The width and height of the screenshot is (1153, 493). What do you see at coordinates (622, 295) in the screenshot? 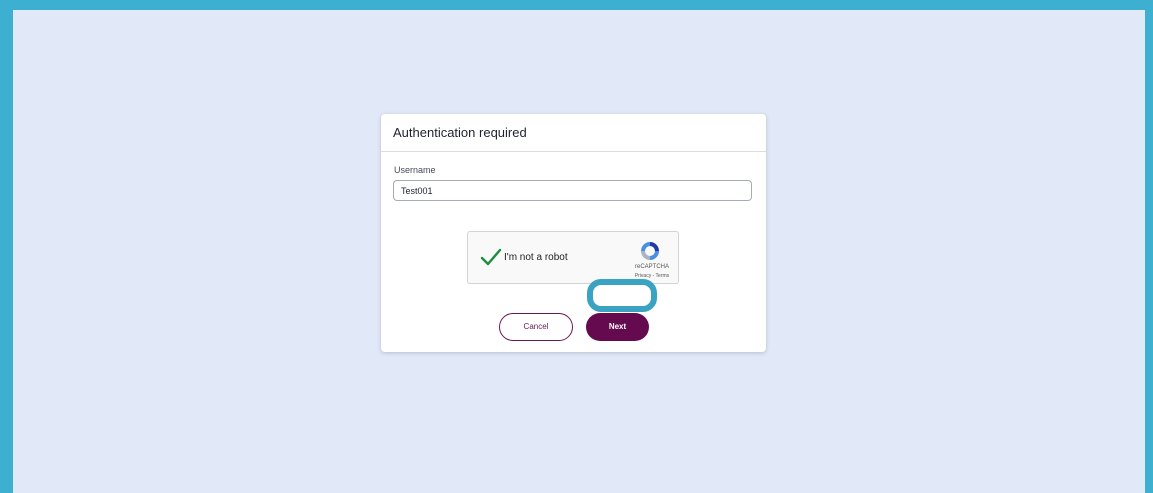
I see `highlight-ring` at bounding box center [622, 295].